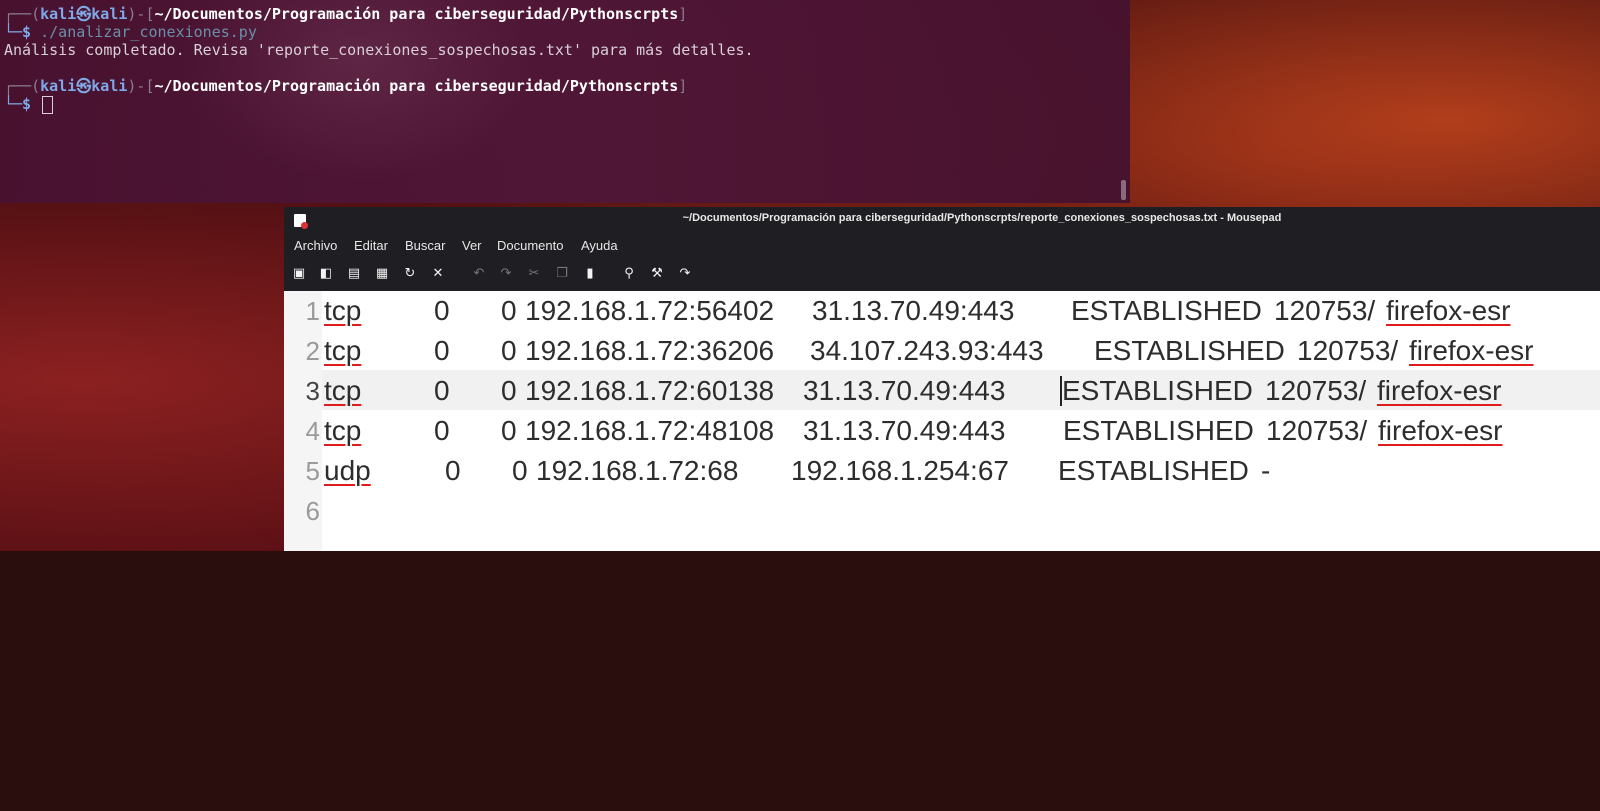  Describe the element at coordinates (1061, 391) in the screenshot. I see `text-caret` at that location.